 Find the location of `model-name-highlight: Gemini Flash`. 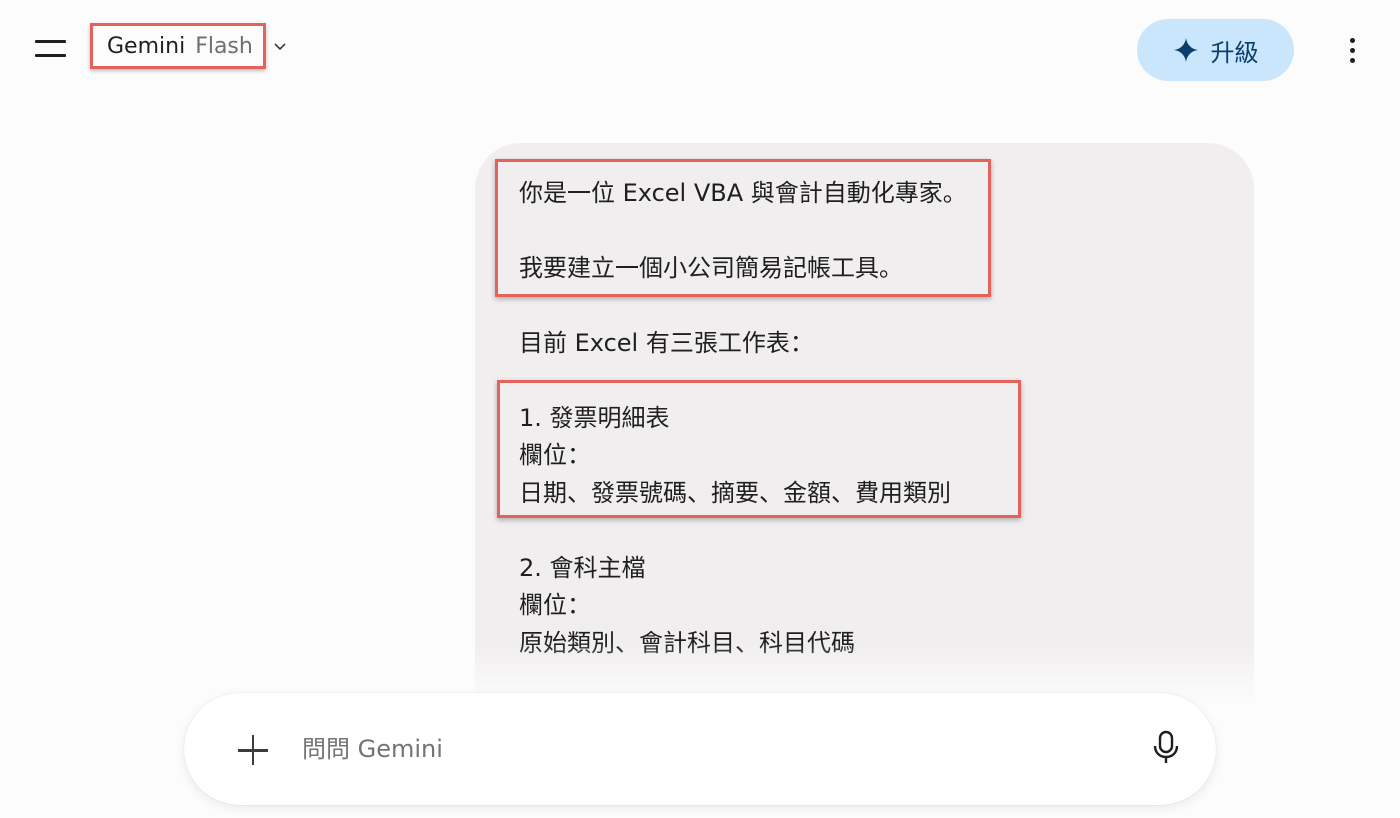

model-name-highlight: Gemini Flash is located at coordinates (178, 46).